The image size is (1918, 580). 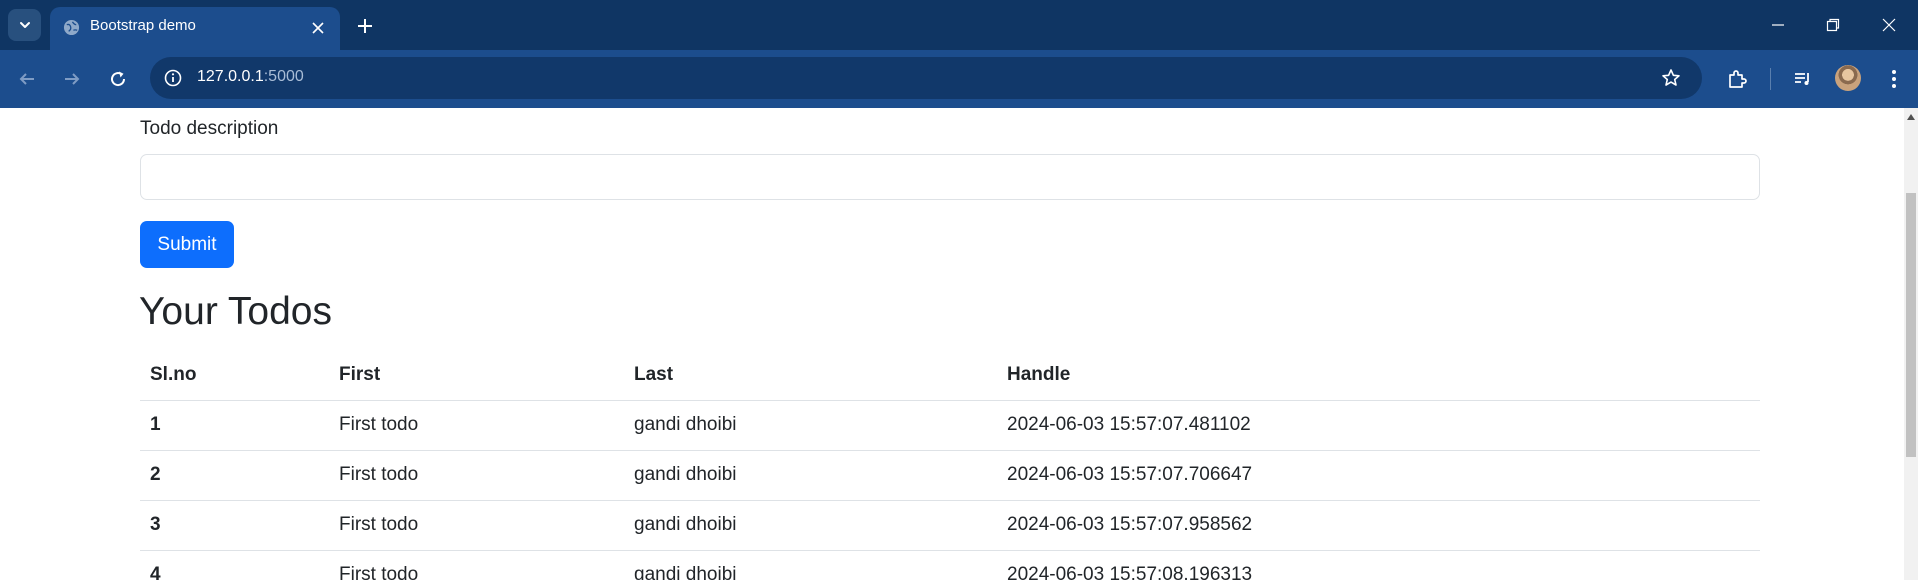 What do you see at coordinates (236, 311) in the screenshot?
I see `todos-heading: Your Todos` at bounding box center [236, 311].